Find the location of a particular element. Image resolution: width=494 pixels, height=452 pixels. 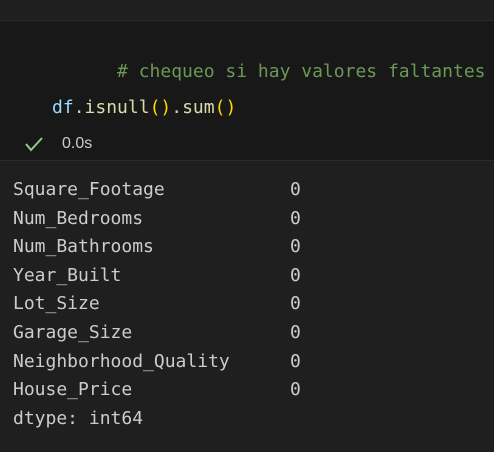

output-row: Neighborhood_Quality 0 is located at coordinates (213, 362).